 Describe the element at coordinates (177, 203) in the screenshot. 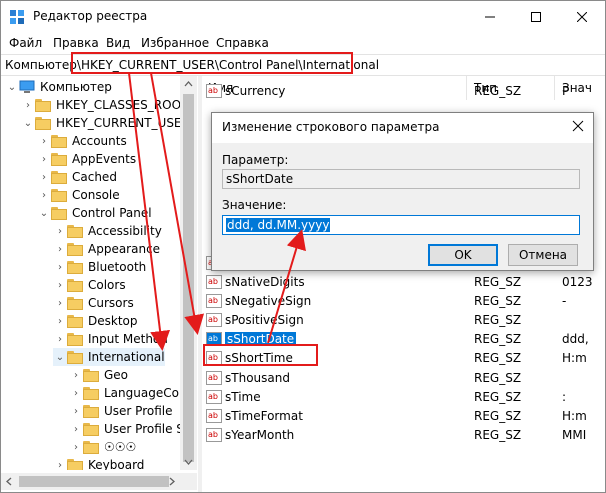

I see `arrow-to-values-pane` at that location.